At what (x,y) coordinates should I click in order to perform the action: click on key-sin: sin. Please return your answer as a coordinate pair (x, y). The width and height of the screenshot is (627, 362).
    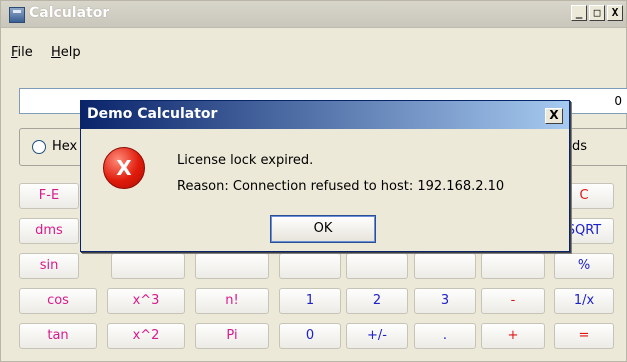
    Looking at the image, I should click on (49, 266).